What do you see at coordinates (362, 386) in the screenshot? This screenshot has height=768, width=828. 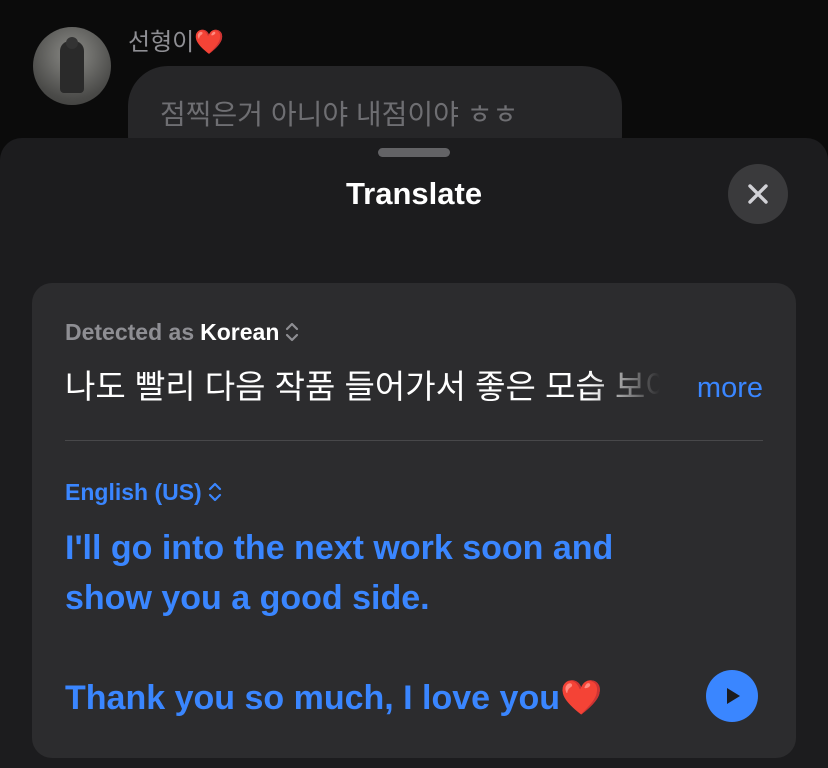 I see `source-text: 나도 빨리 다음 작품 들어가서 좋은 모습 보여줄게` at bounding box center [362, 386].